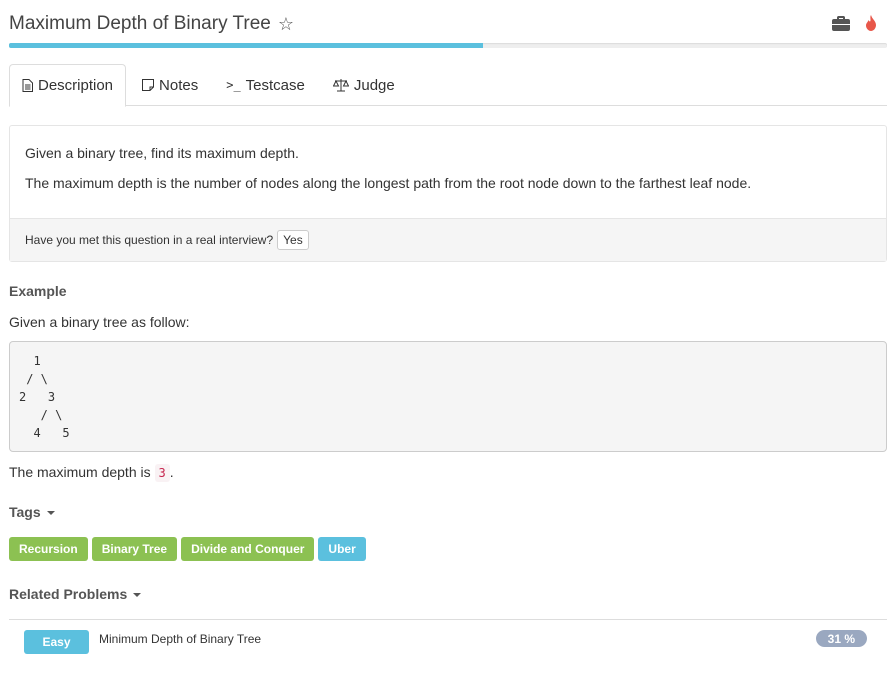 This screenshot has width=892, height=689. Describe the element at coordinates (148, 85) in the screenshot. I see `note-icon` at that location.